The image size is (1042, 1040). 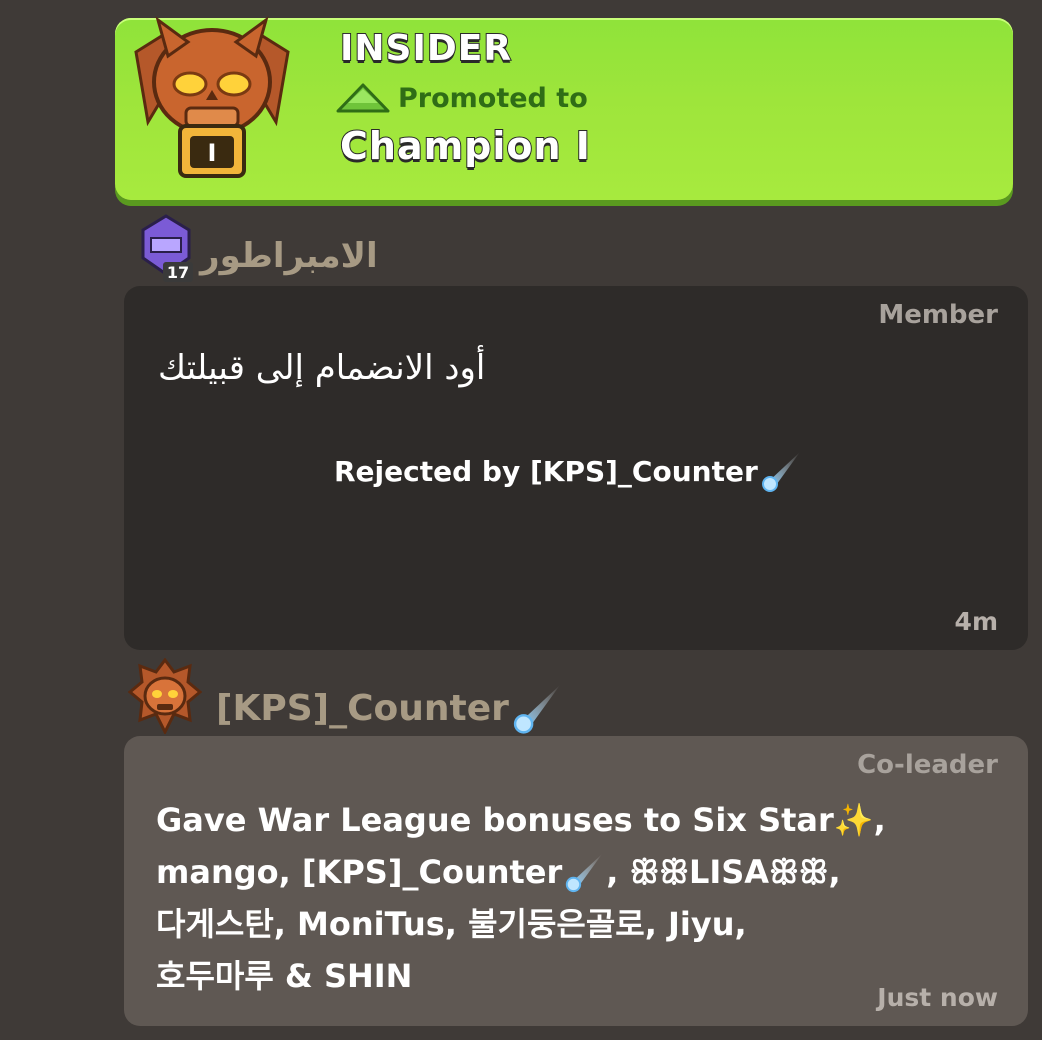 What do you see at coordinates (289, 256) in the screenshot?
I see `sender-name-1: الامبراطور` at bounding box center [289, 256].